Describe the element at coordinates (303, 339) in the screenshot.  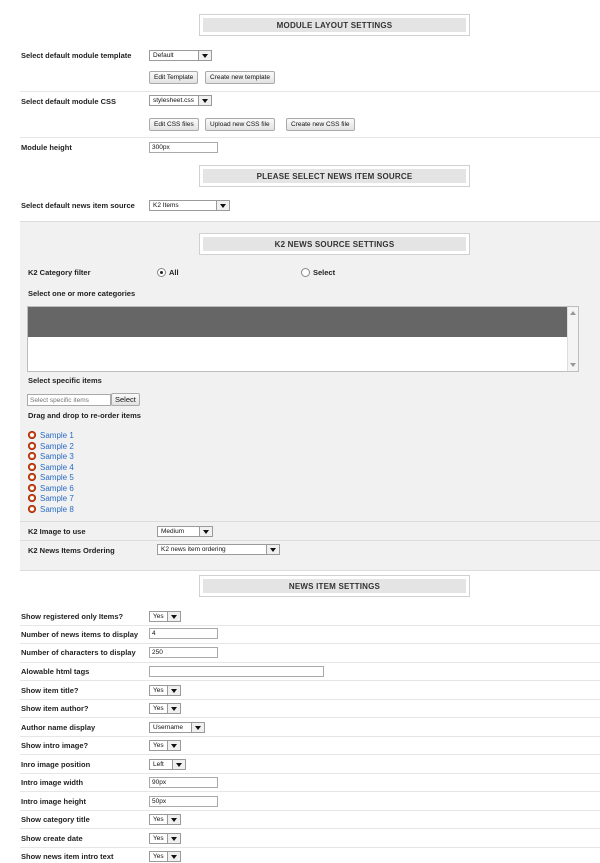
I see `categories-listbox` at that location.